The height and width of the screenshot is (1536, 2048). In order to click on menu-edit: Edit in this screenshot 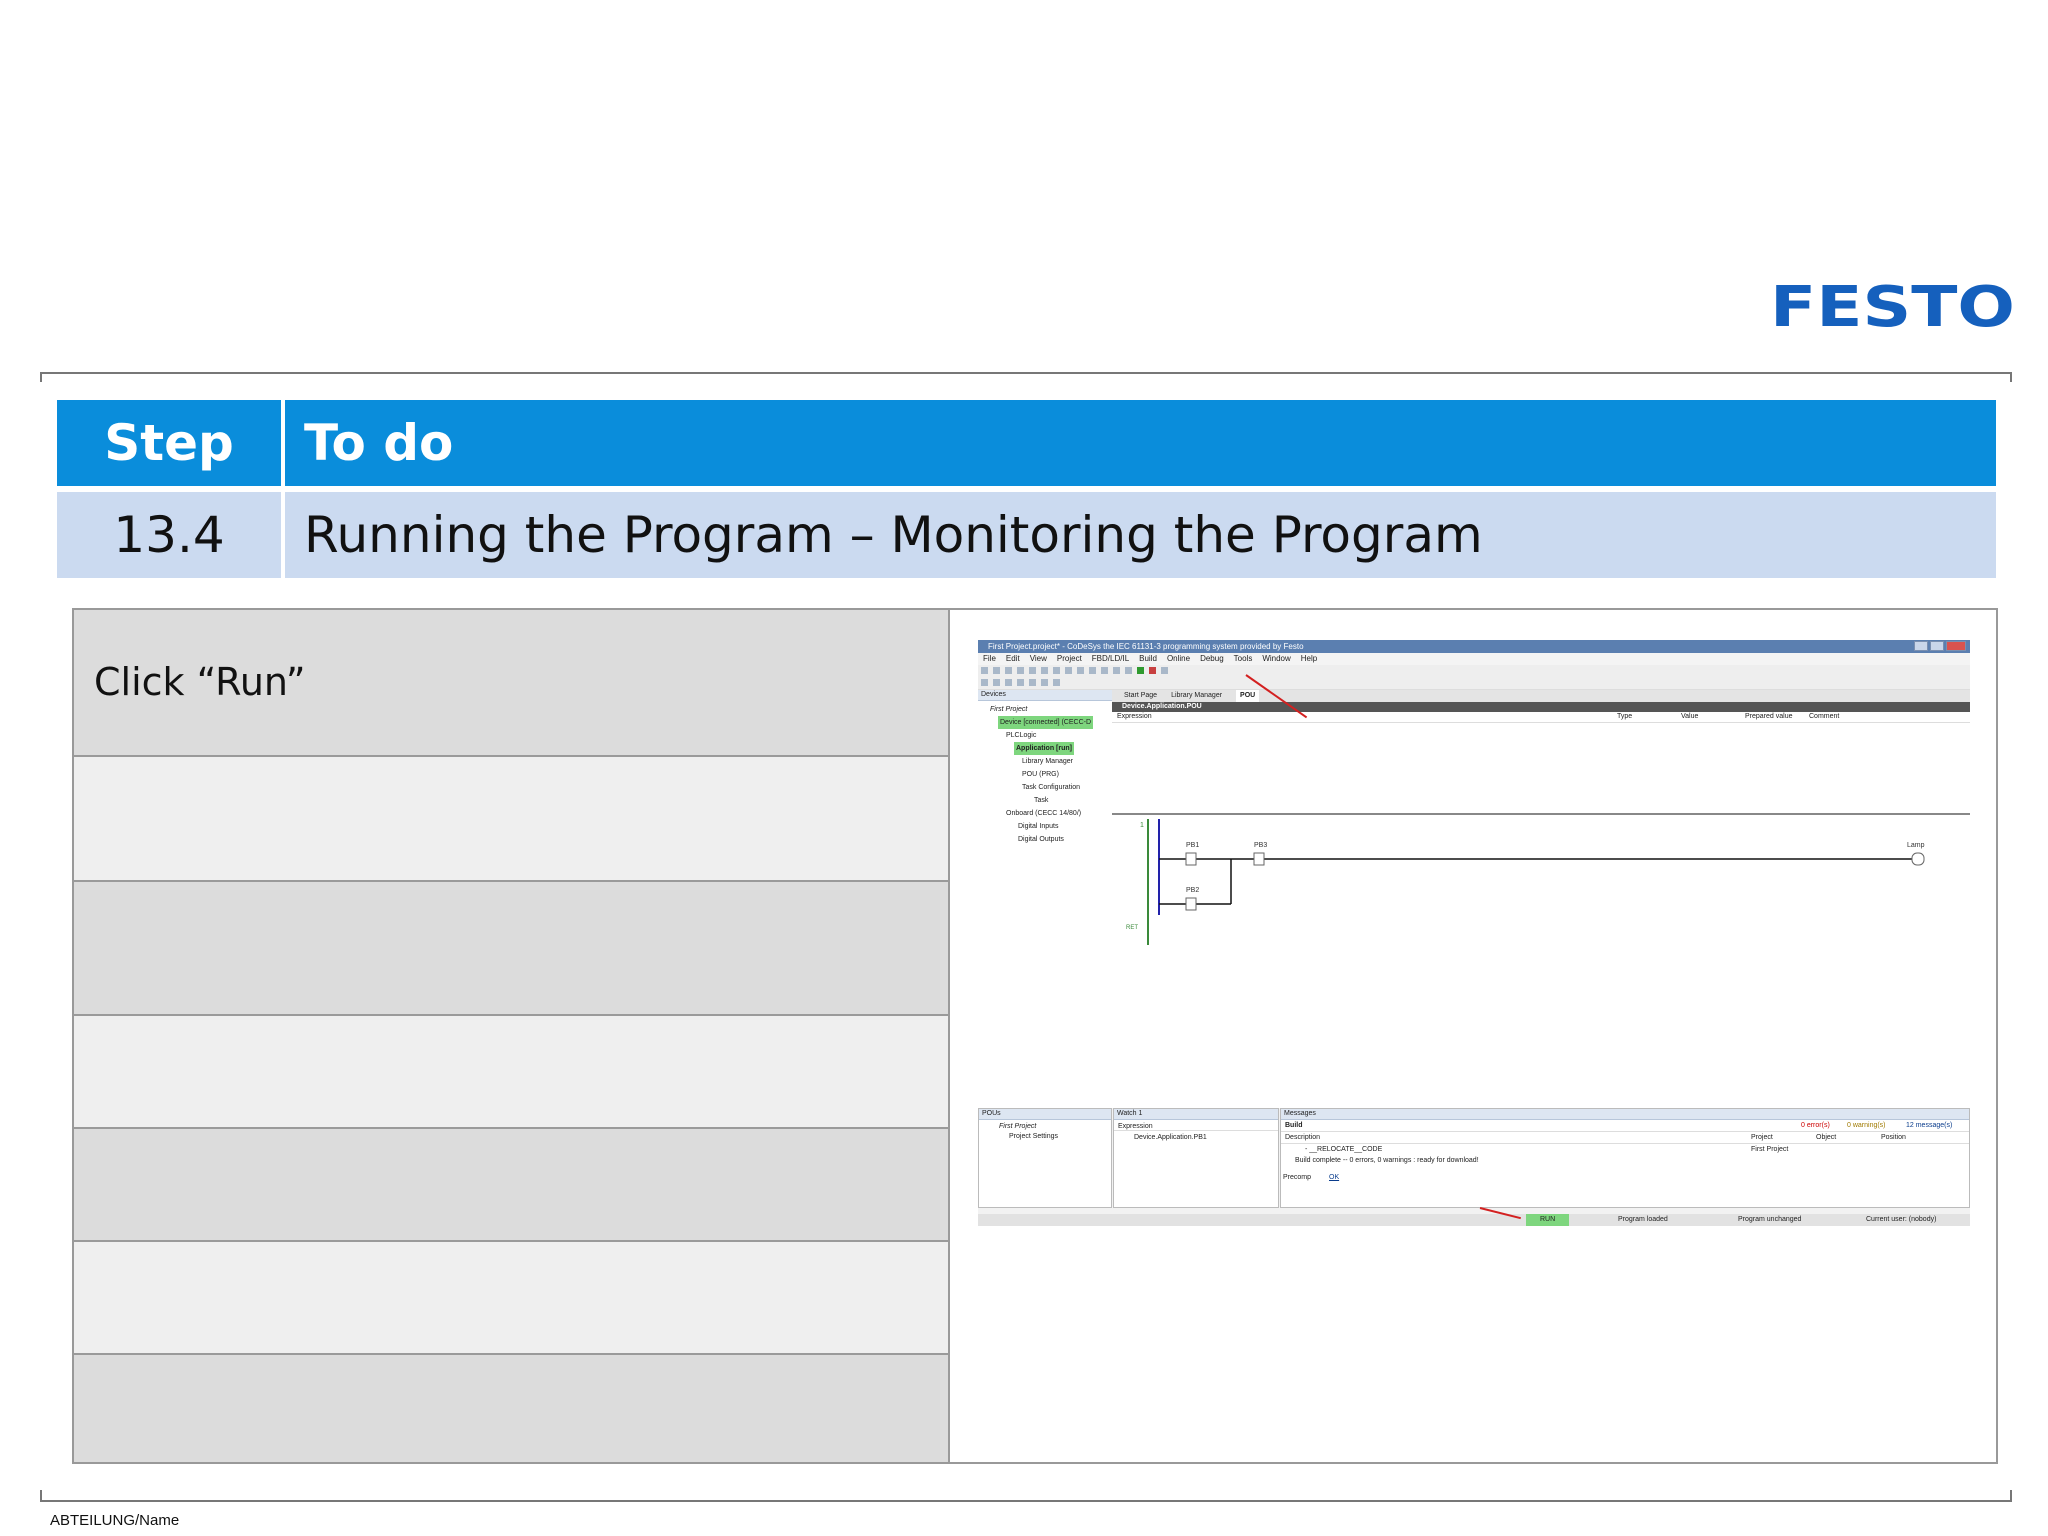, I will do `click(1013, 659)`.